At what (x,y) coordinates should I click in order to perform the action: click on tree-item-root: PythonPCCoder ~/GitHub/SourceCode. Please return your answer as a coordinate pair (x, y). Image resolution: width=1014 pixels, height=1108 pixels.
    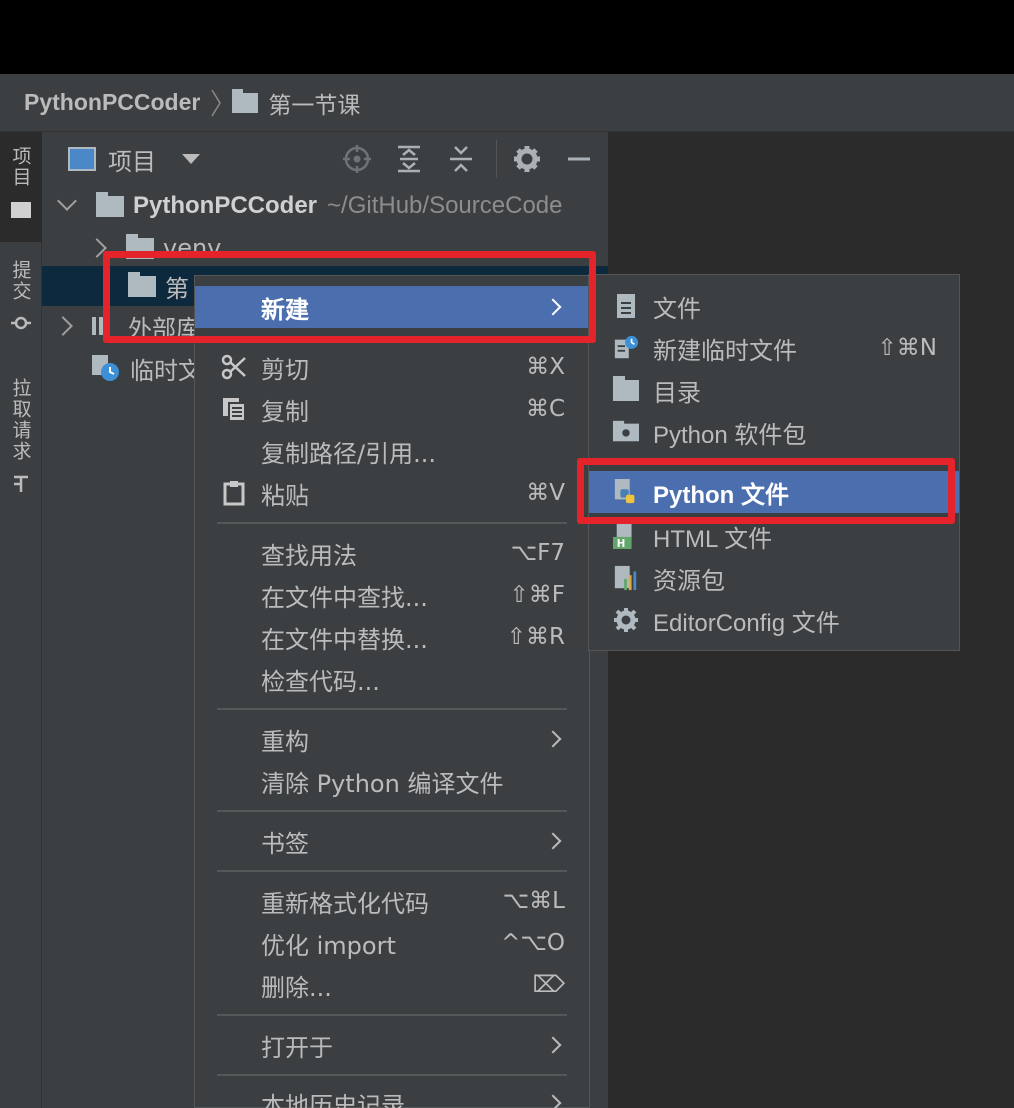
    Looking at the image, I should click on (325, 206).